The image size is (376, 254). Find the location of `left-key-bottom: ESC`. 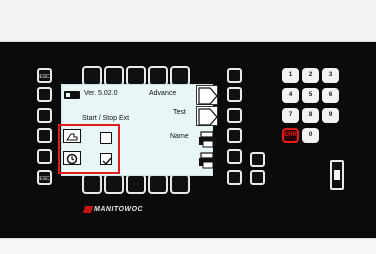

left-key-bottom: ESC is located at coordinates (44, 177).